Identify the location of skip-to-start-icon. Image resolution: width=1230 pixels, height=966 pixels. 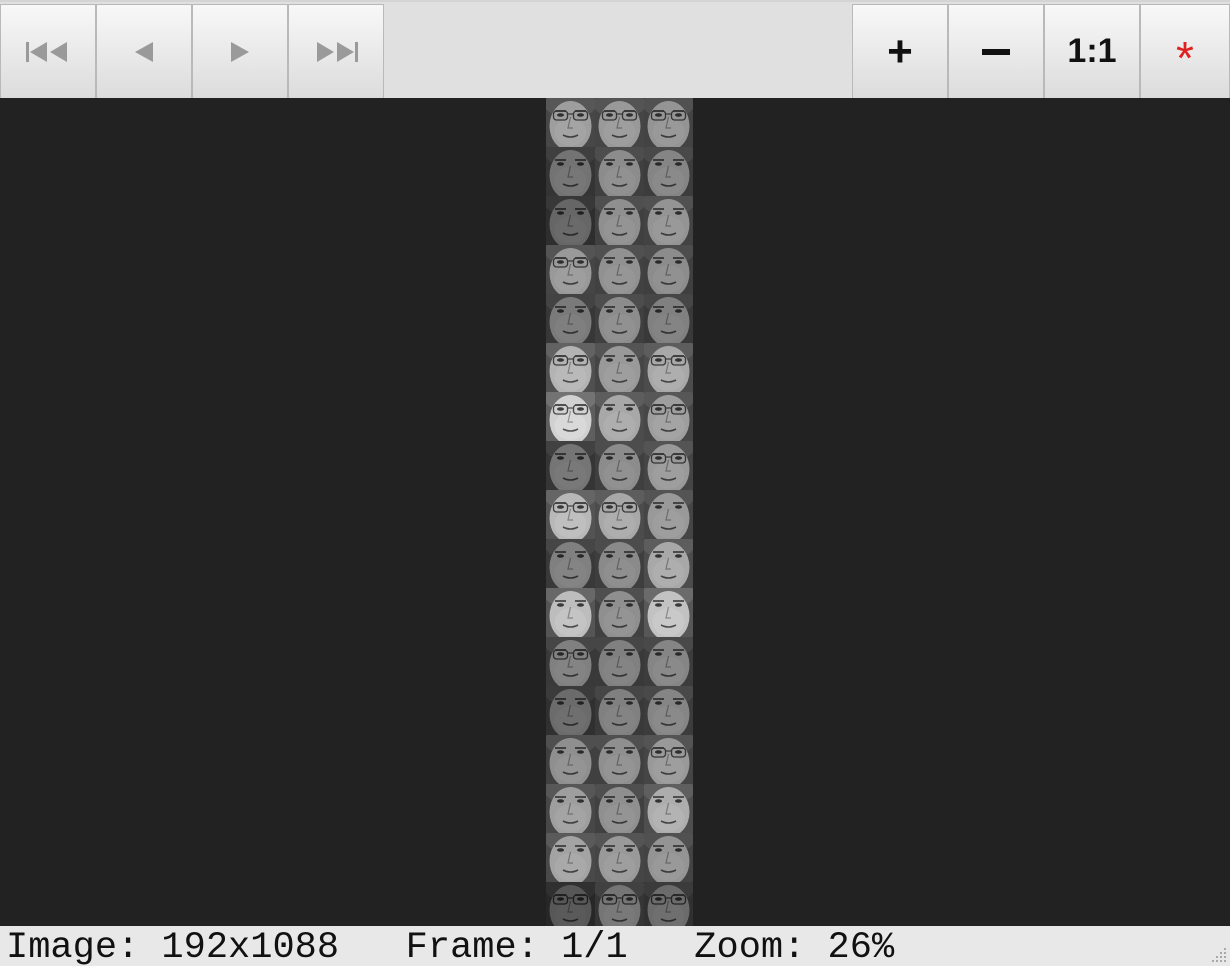
(46, 51).